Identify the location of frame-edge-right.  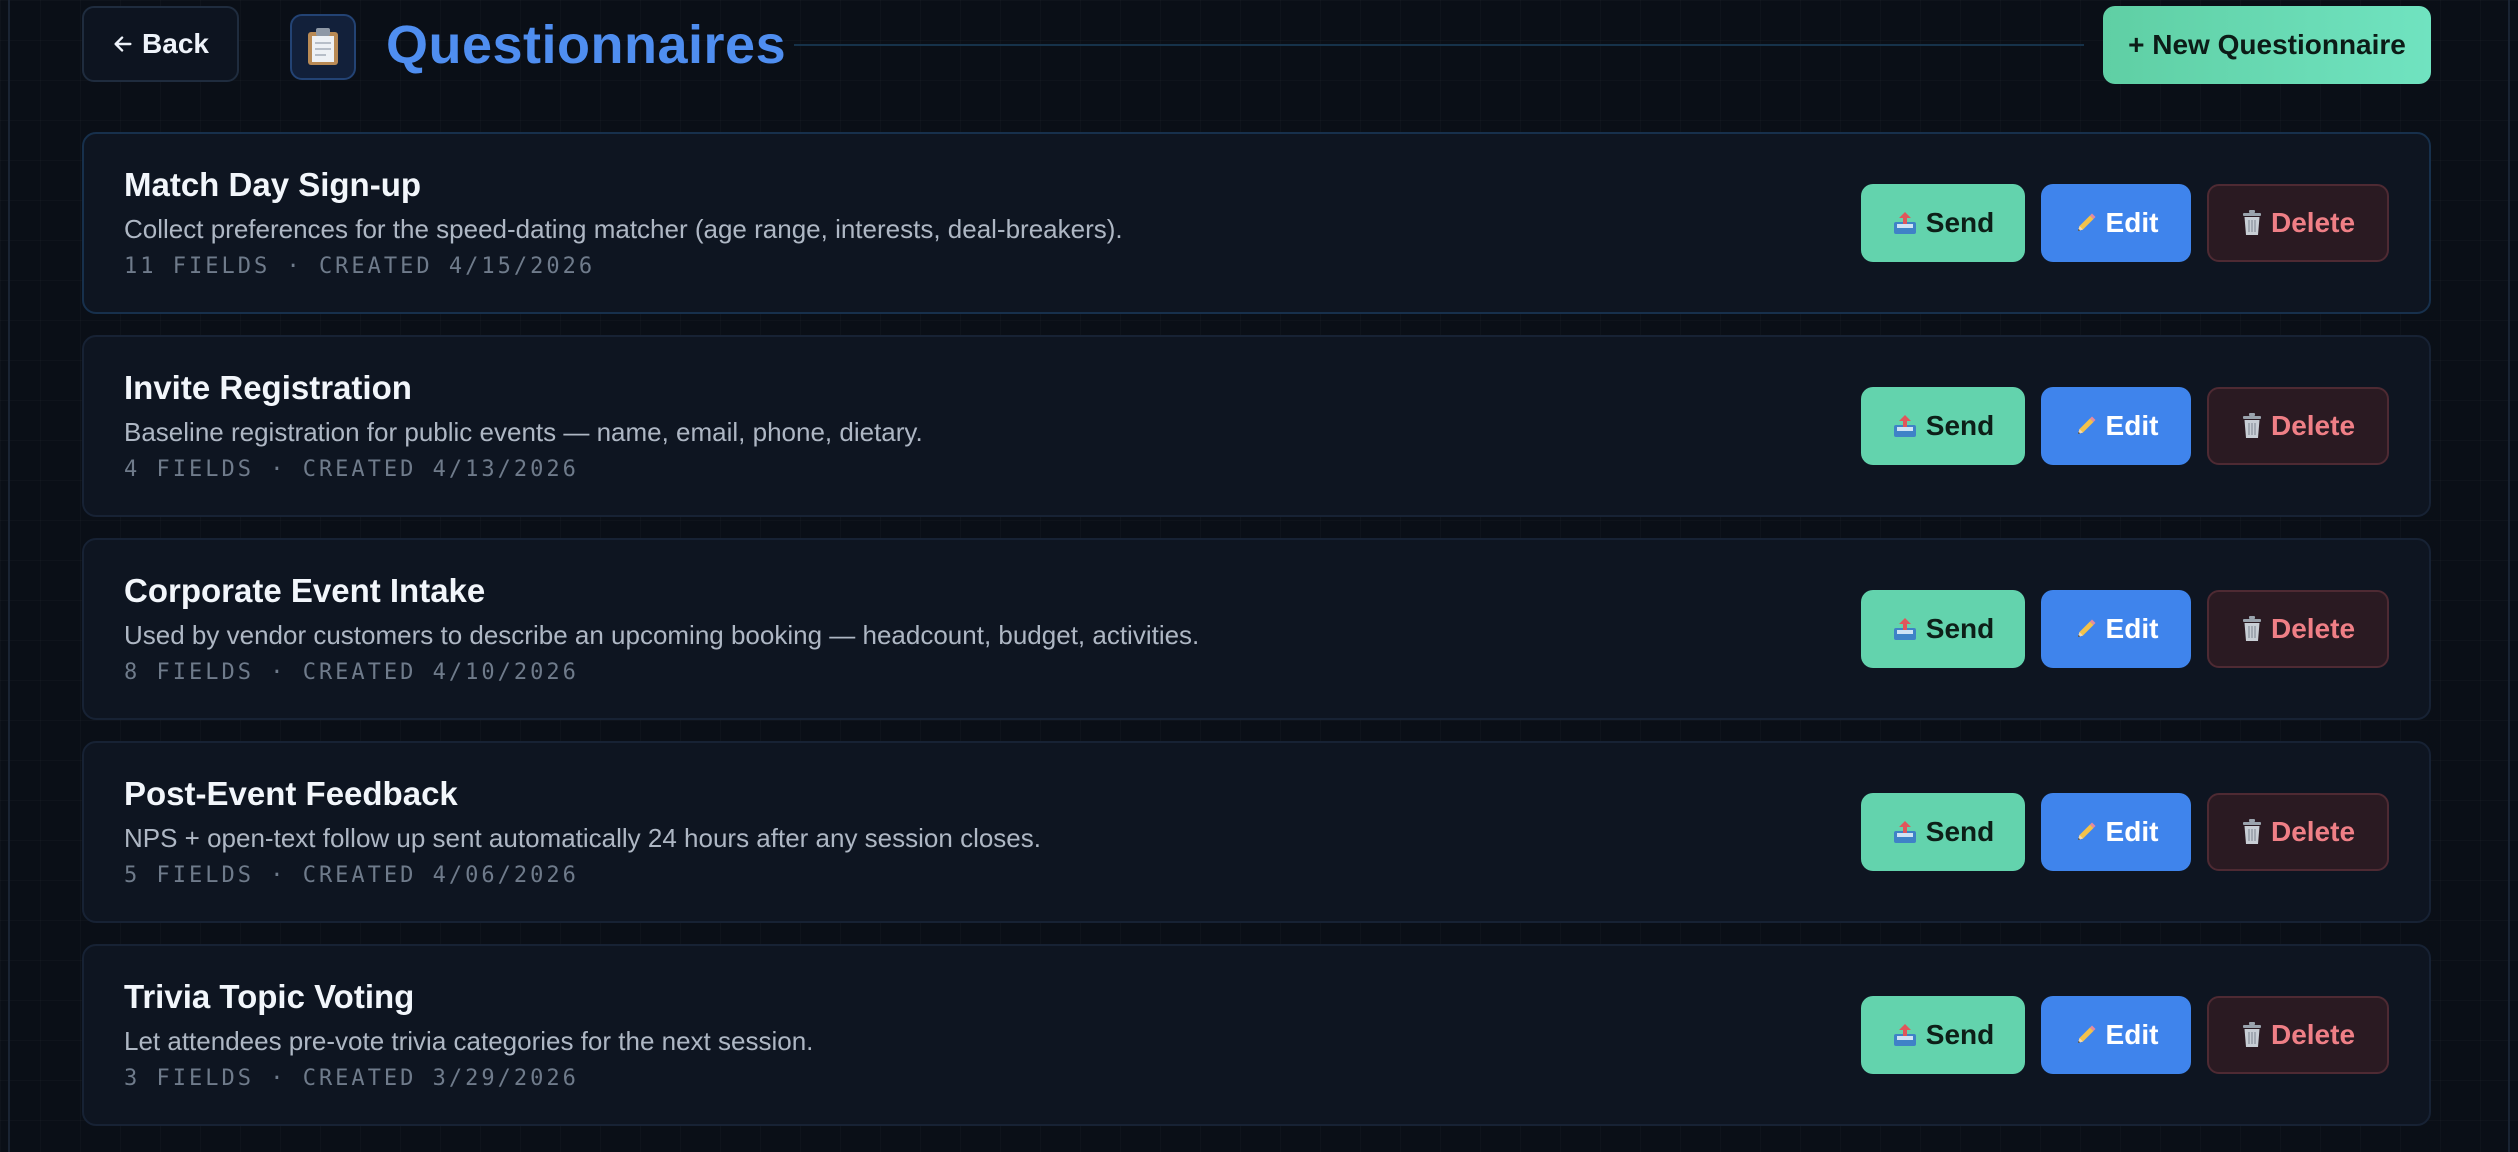
(2509, 576).